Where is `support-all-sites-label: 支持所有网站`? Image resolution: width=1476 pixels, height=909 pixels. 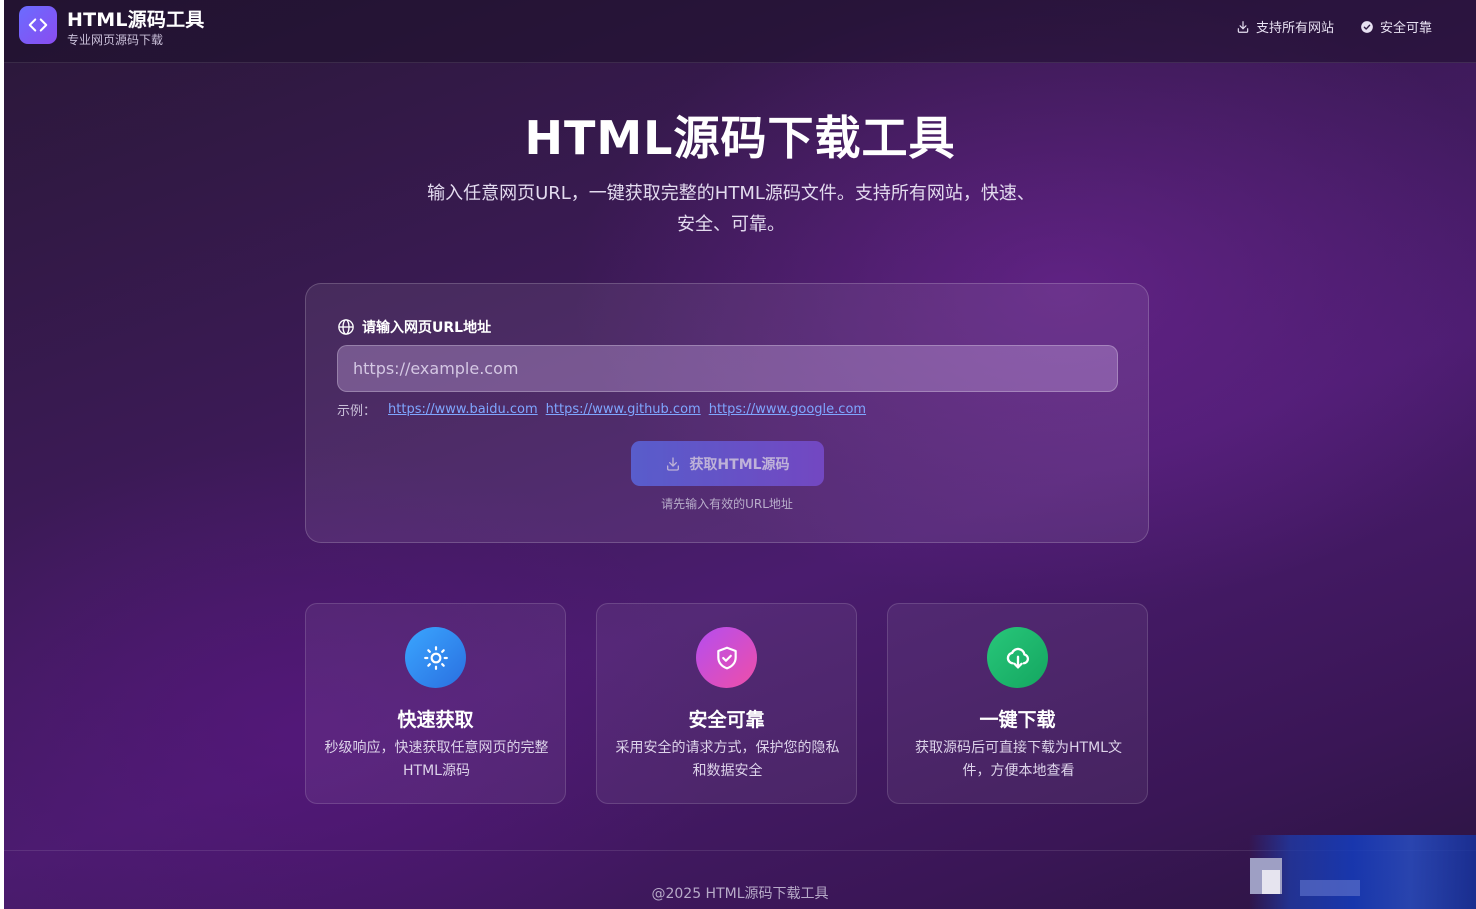
support-all-sites-label: 支持所有网站 is located at coordinates (1295, 28).